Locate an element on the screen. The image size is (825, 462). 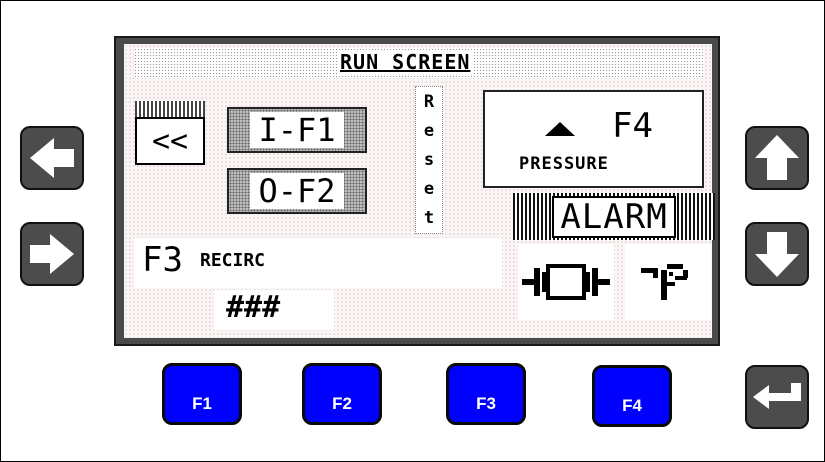
arrow-down-icon is located at coordinates (777, 254).